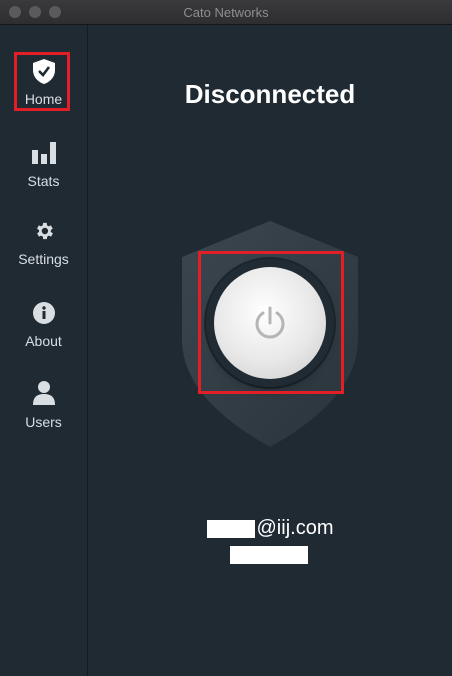 The image size is (452, 676). What do you see at coordinates (43, 73) in the screenshot?
I see `shield-check-icon` at bounding box center [43, 73].